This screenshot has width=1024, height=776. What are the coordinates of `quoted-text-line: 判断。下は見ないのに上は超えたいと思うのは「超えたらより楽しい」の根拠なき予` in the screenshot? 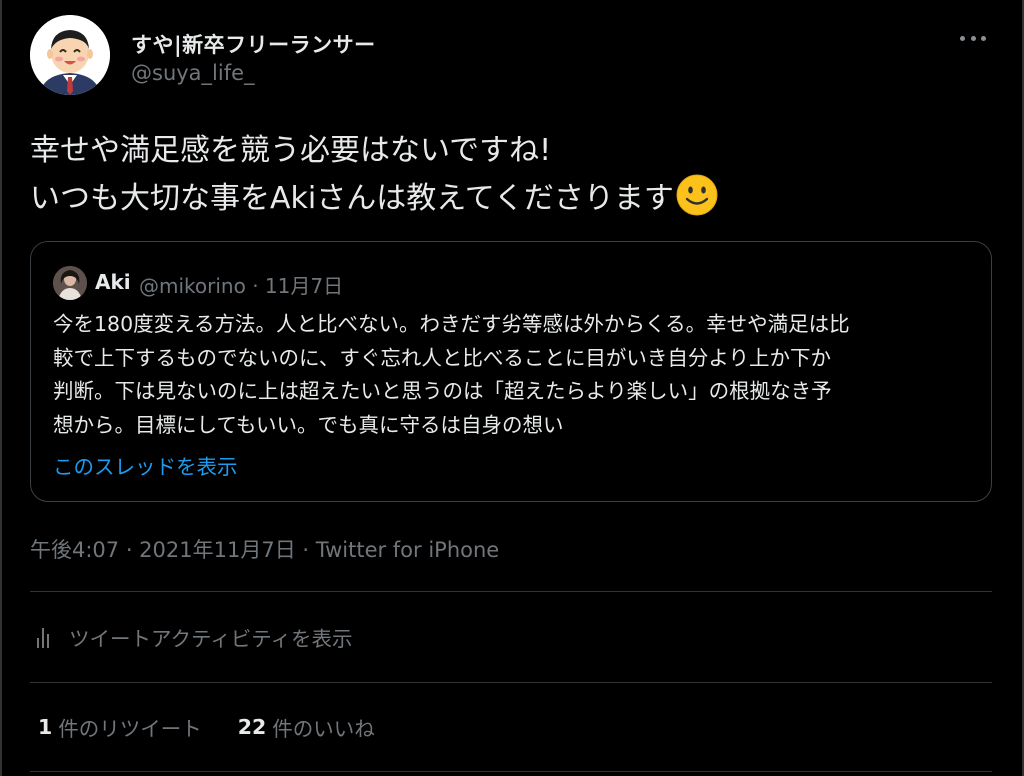 It's located at (442, 391).